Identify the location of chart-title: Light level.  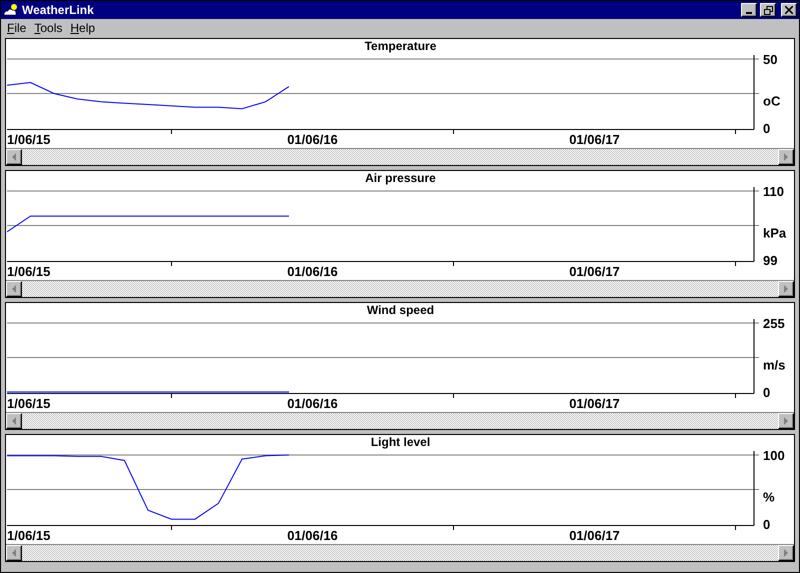
(400, 441).